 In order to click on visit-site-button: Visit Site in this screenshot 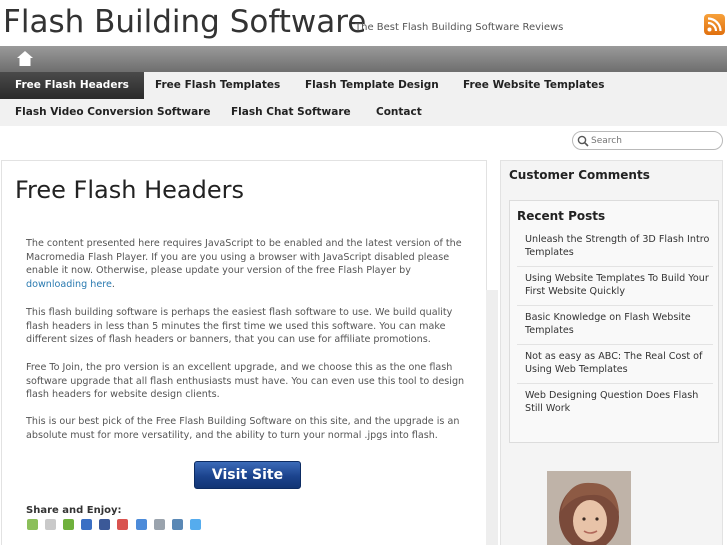, I will do `click(247, 475)`.